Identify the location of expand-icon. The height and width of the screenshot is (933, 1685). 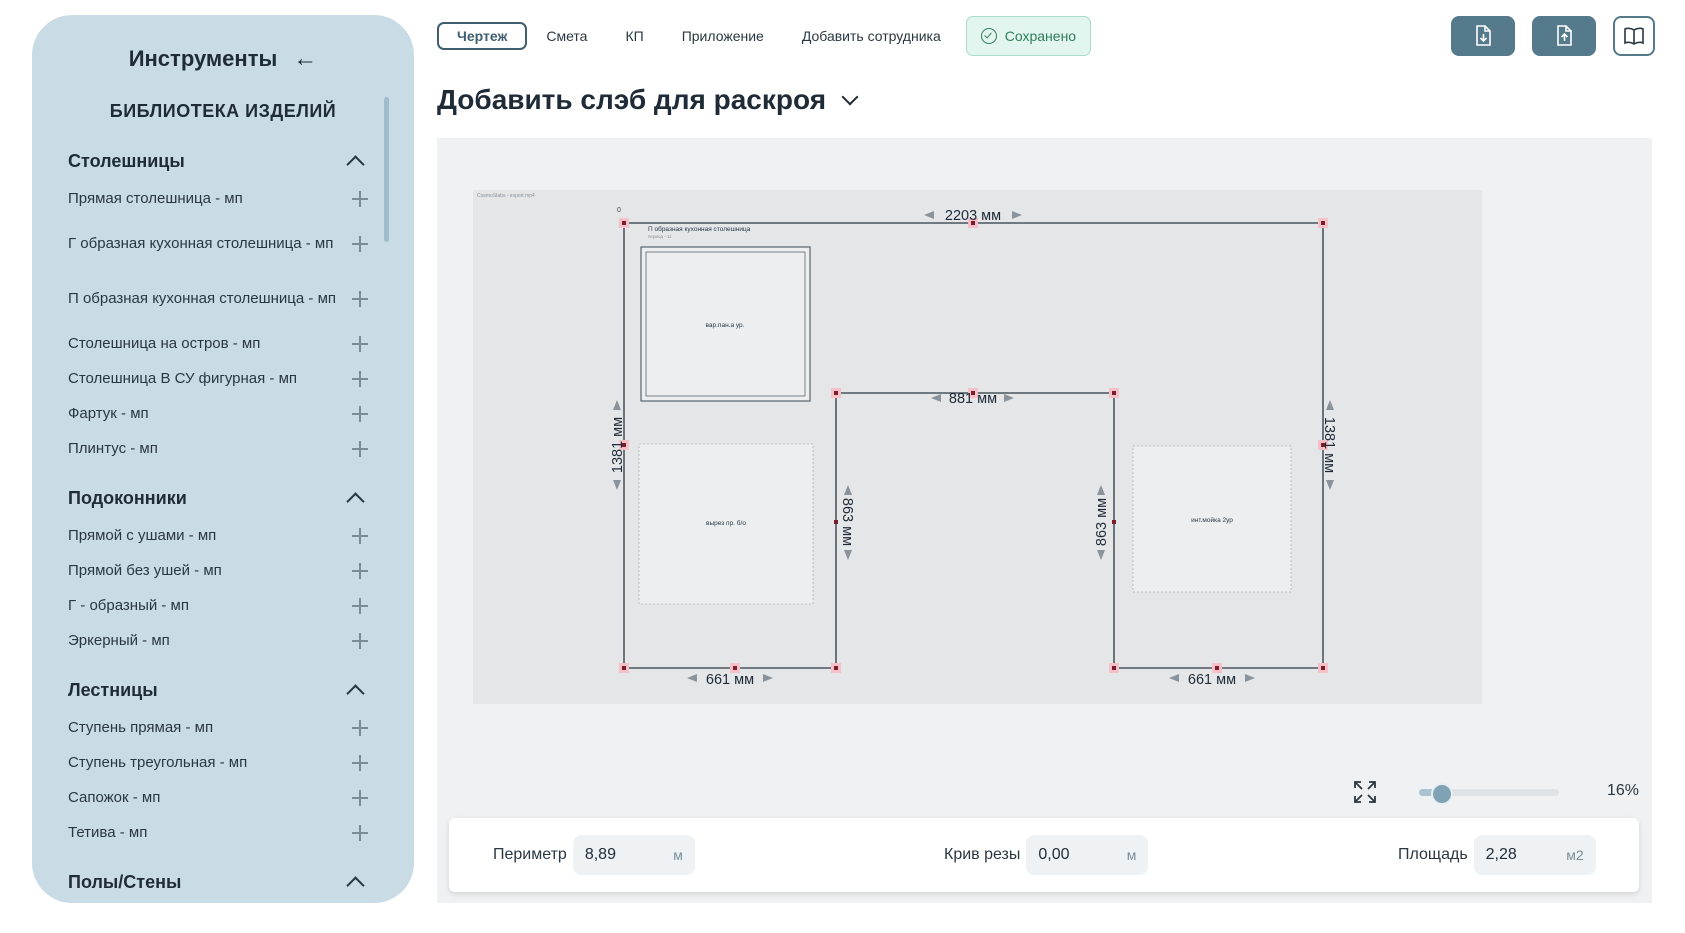
(1365, 792).